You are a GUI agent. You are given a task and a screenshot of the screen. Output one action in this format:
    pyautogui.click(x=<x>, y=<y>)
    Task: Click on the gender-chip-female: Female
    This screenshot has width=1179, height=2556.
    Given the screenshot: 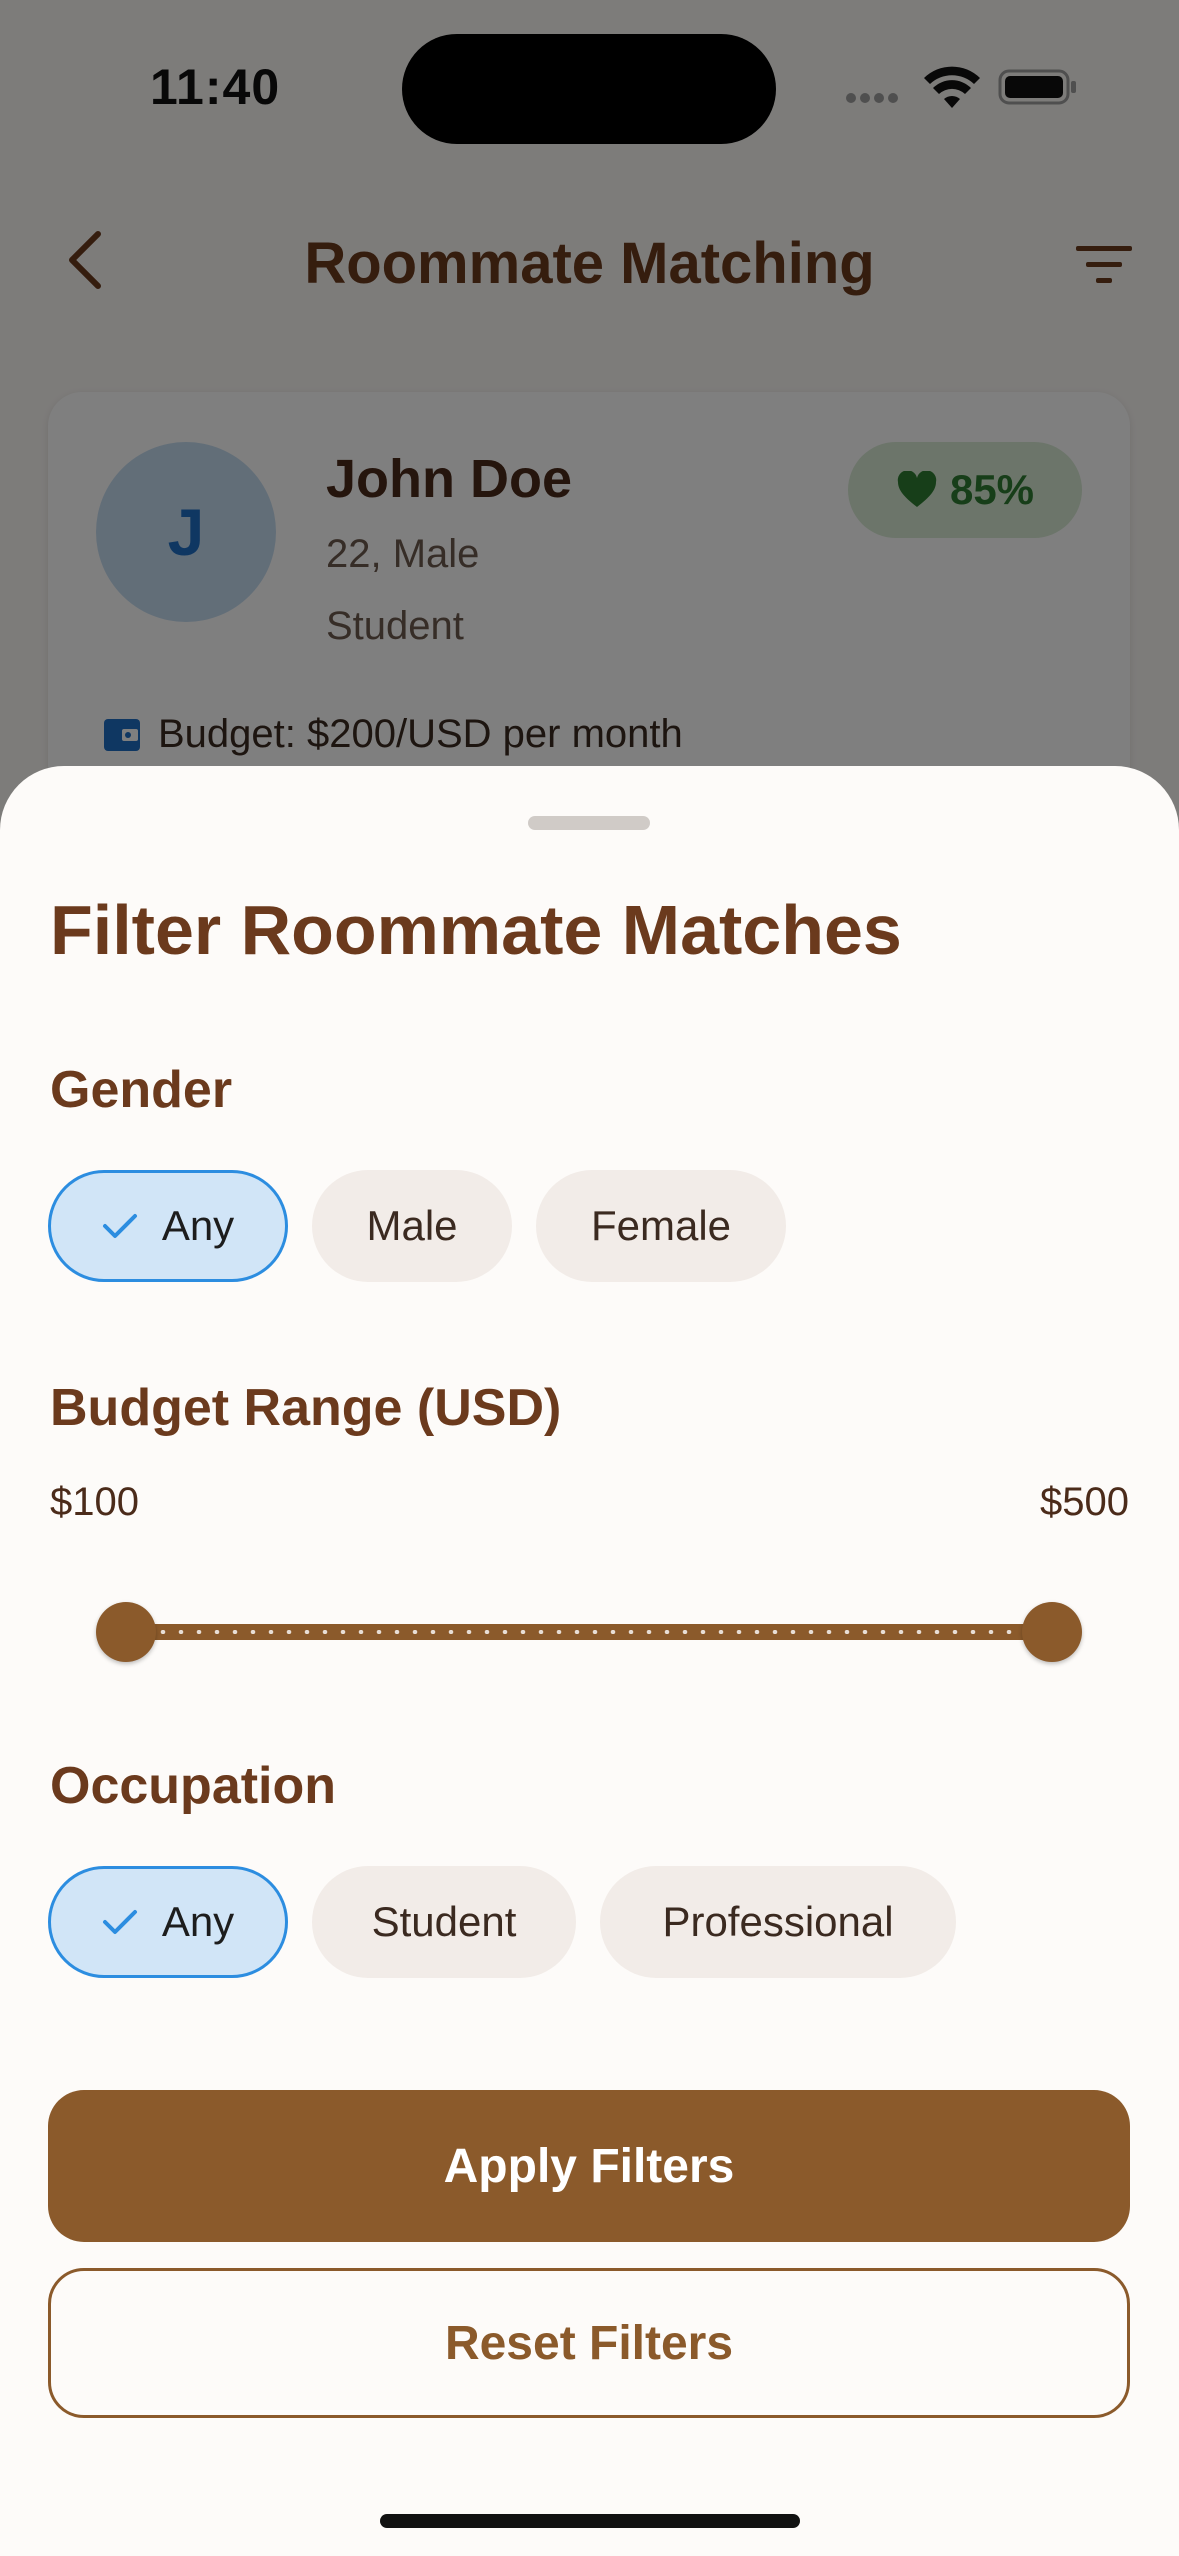 What is the action you would take?
    pyautogui.click(x=661, y=1226)
    